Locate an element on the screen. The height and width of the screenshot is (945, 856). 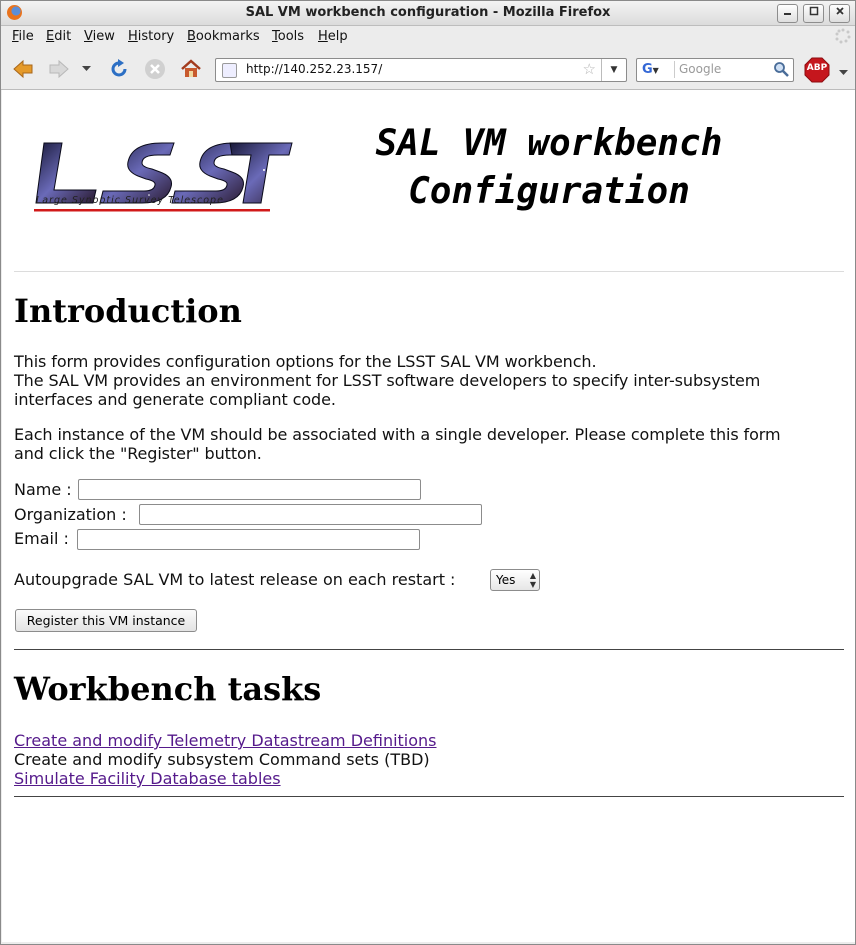
minimize-icon is located at coordinates (787, 14).